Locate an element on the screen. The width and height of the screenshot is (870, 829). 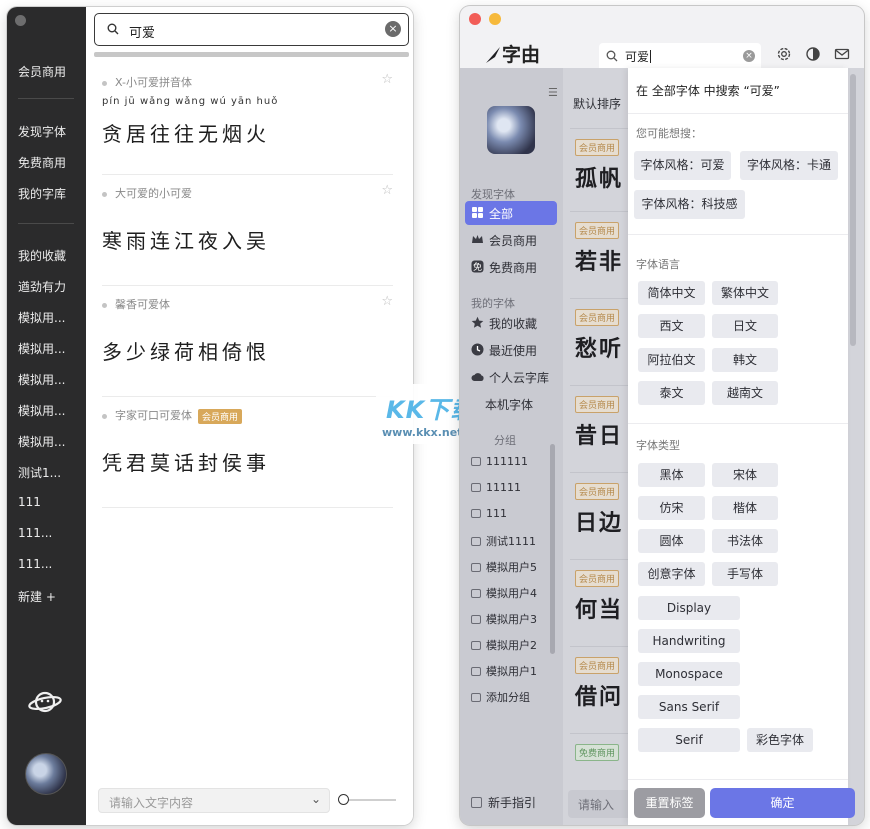
theme-toggle-icon is located at coordinates (813, 54).